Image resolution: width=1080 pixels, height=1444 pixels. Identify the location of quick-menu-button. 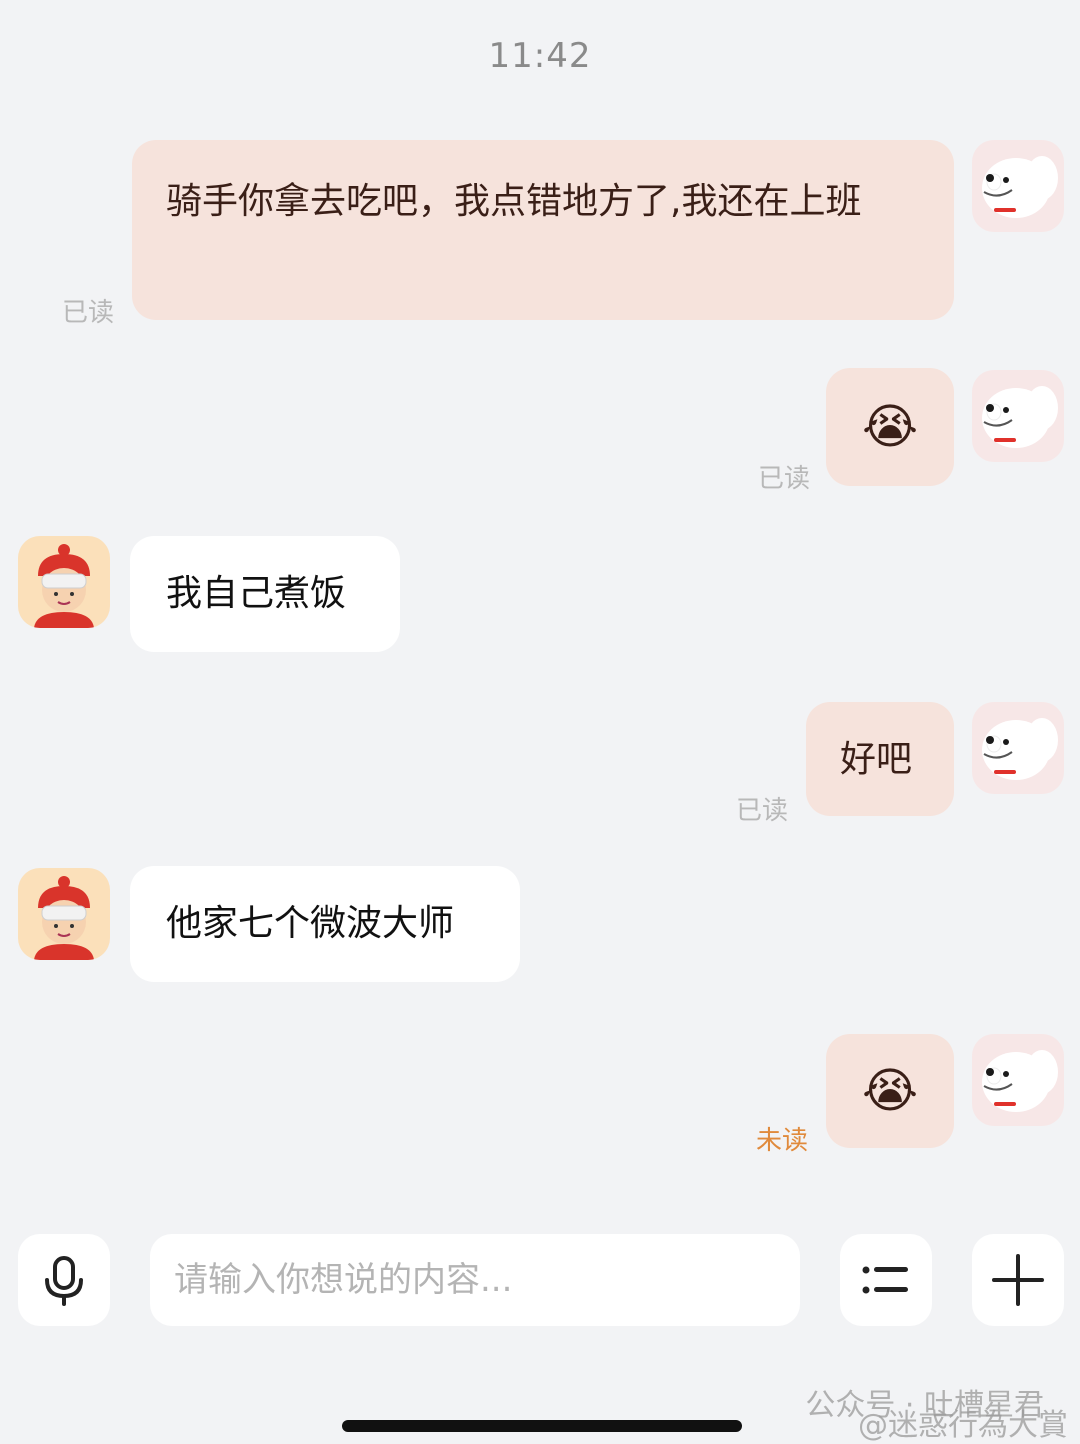
(886, 1280).